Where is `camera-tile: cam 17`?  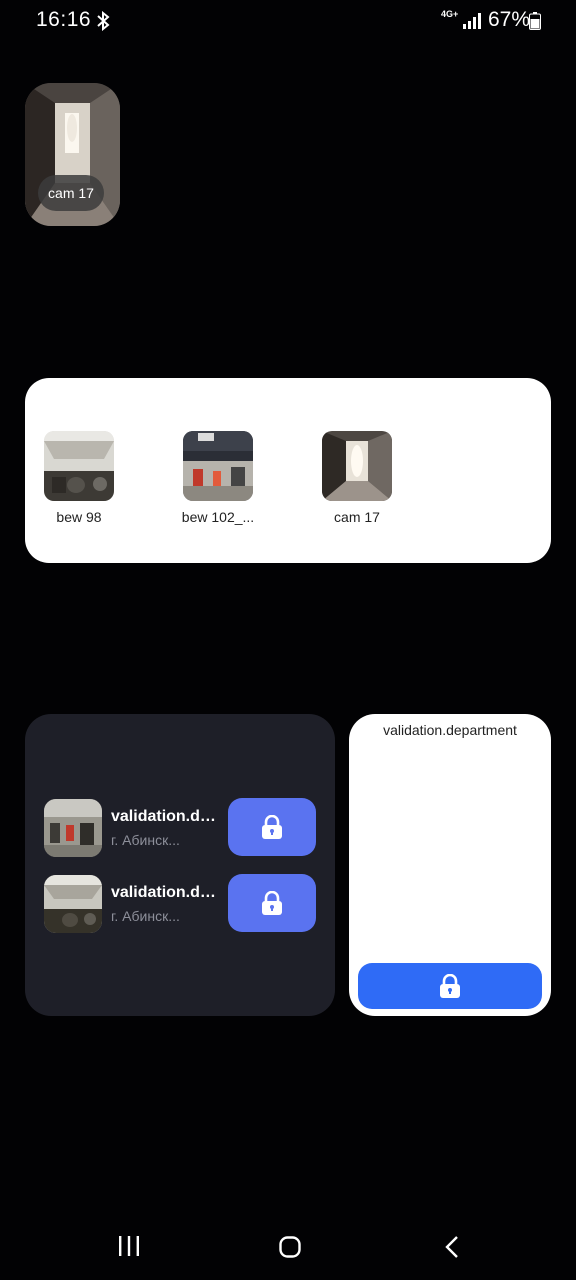 camera-tile: cam 17 is located at coordinates (357, 478).